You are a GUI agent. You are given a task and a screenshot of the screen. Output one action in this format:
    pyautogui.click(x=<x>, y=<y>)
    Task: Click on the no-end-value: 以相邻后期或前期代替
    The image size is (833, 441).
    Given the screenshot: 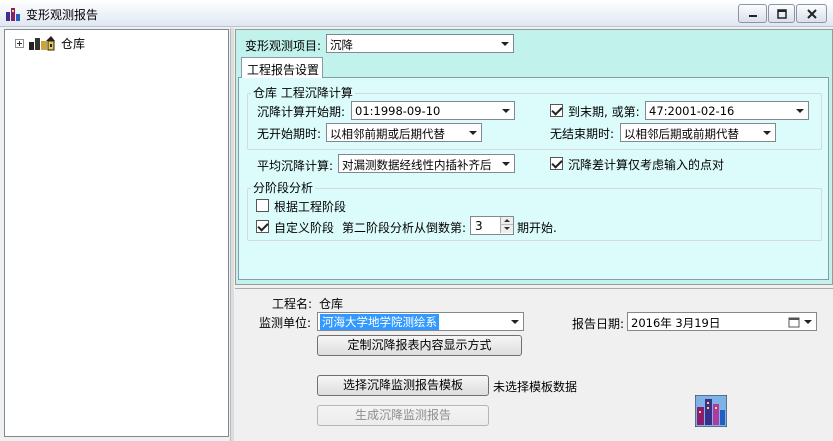 What is the action you would take?
    pyautogui.click(x=681, y=134)
    